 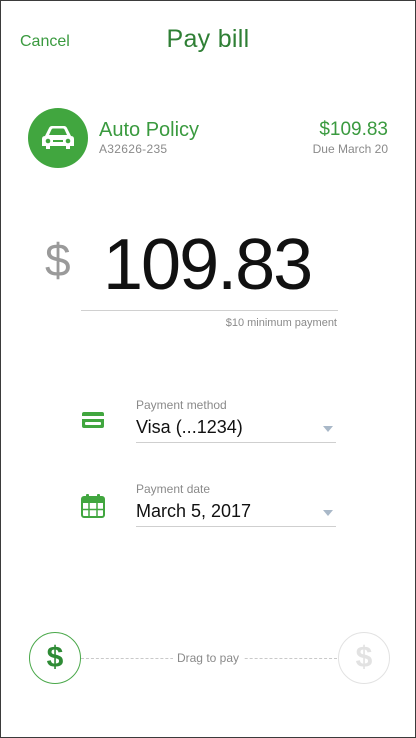 What do you see at coordinates (181, 405) in the screenshot?
I see `payment-method-label: Payment method` at bounding box center [181, 405].